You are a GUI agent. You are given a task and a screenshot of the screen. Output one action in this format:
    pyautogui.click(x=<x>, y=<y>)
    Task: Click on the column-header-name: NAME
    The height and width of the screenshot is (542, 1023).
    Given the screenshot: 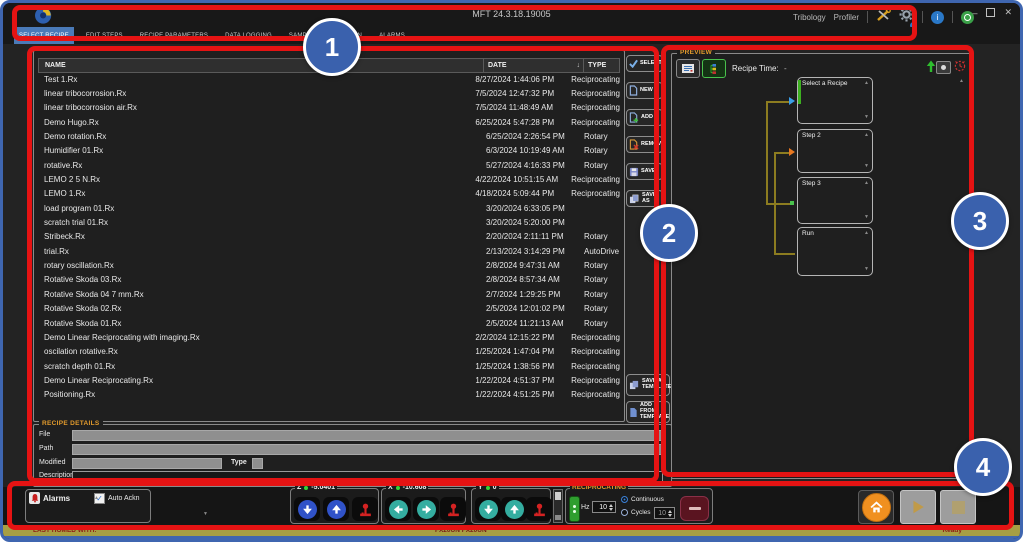 What is the action you would take?
    pyautogui.click(x=261, y=65)
    